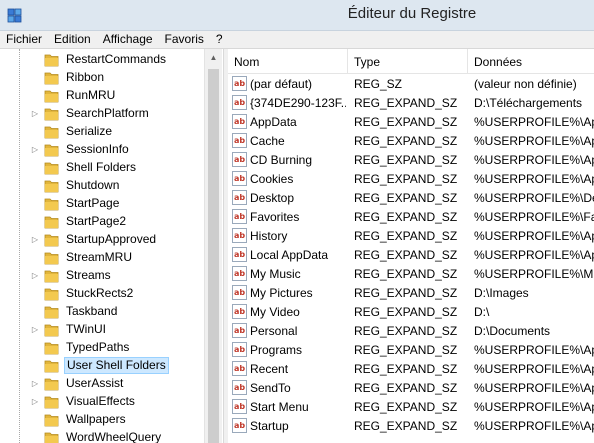  Describe the element at coordinates (116, 186) in the screenshot. I see `tree-item: Shutdown` at that location.